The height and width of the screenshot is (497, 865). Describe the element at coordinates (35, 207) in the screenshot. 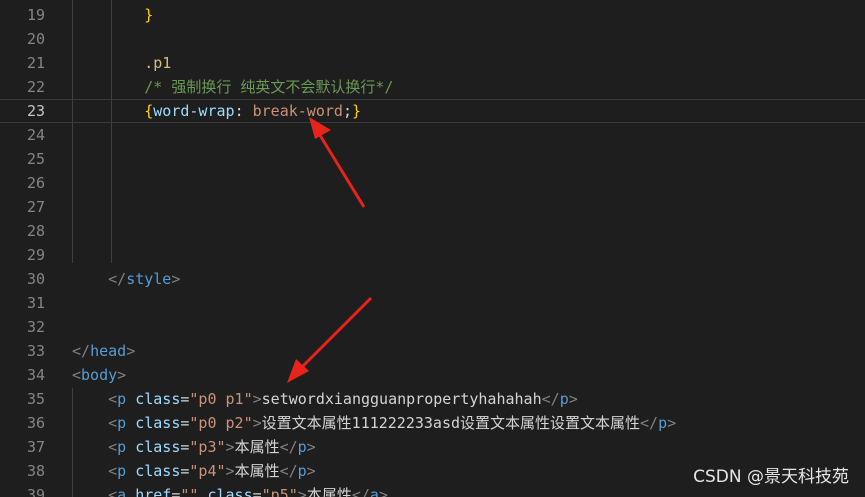

I see `line-number: 27` at that location.